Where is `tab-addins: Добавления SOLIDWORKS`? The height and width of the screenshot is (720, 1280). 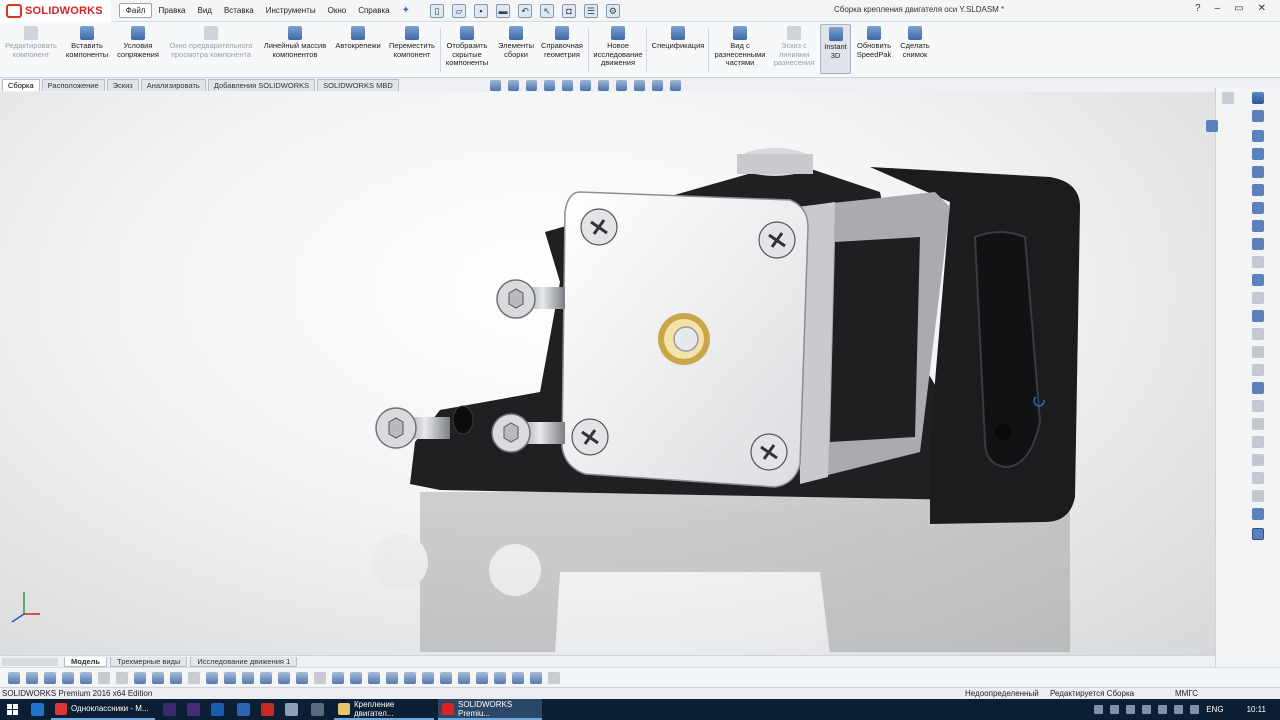
tab-addins: Добавления SOLIDWORKS is located at coordinates (261, 85).